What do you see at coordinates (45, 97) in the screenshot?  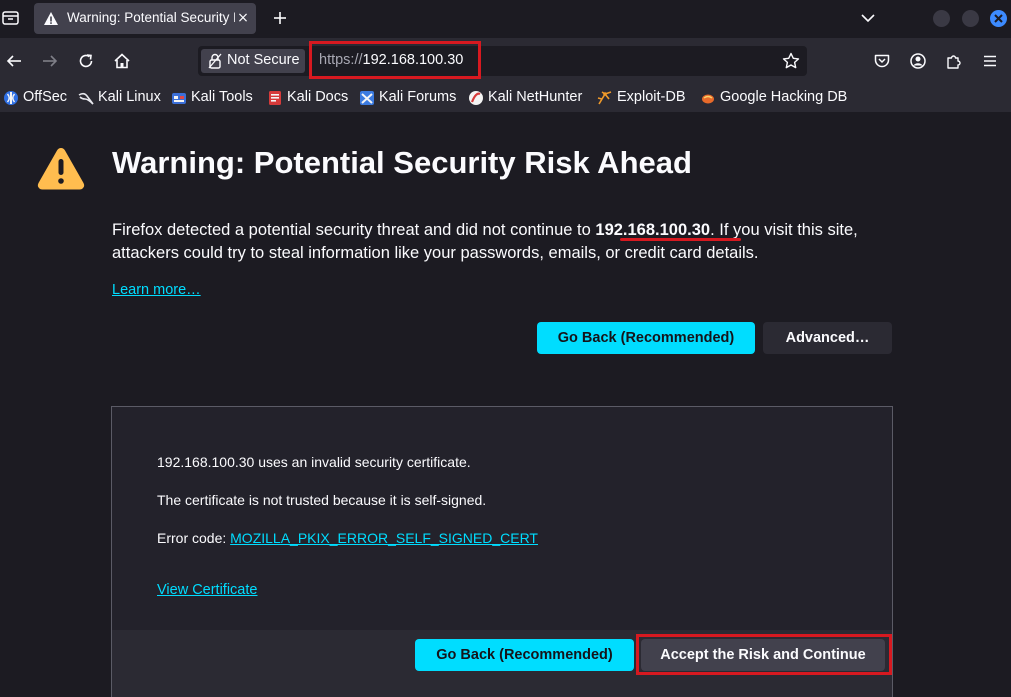 I see `bookmark-label: OffSec` at bounding box center [45, 97].